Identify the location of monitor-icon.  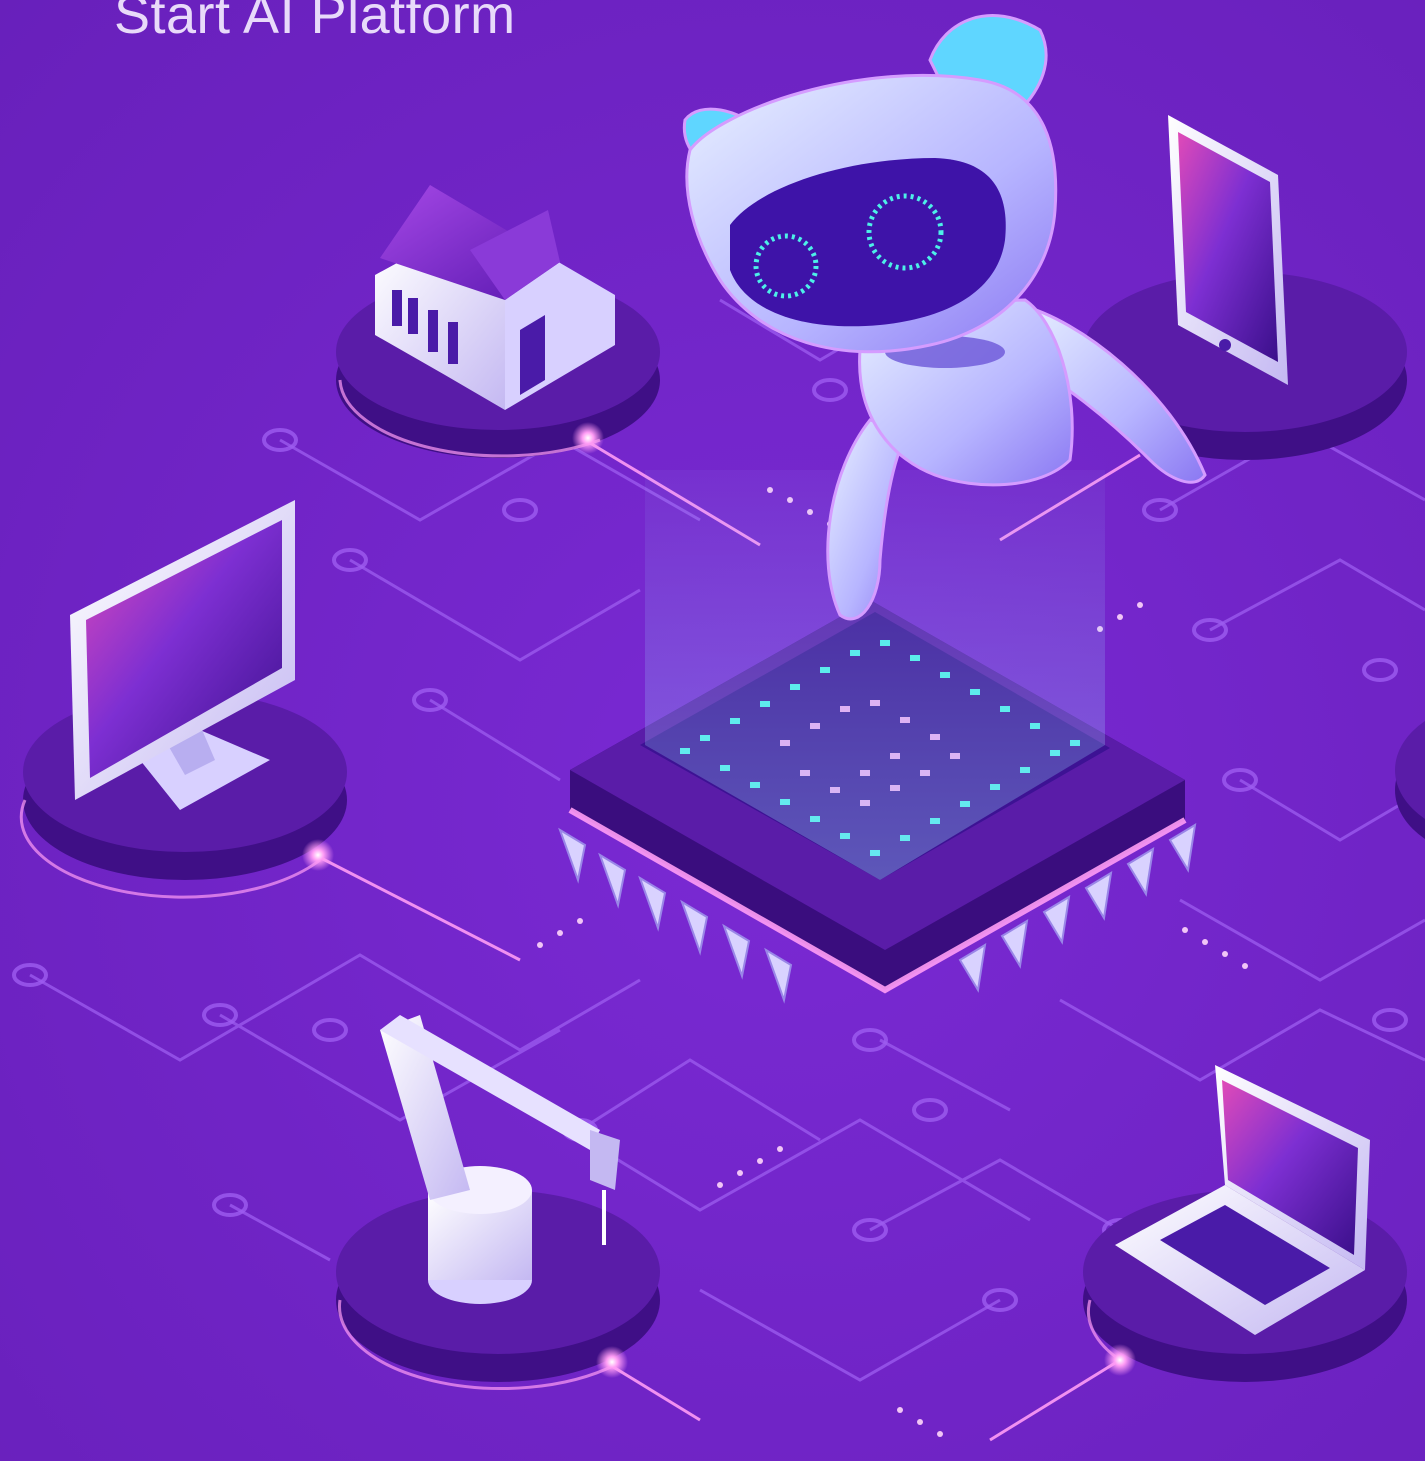
(182, 655).